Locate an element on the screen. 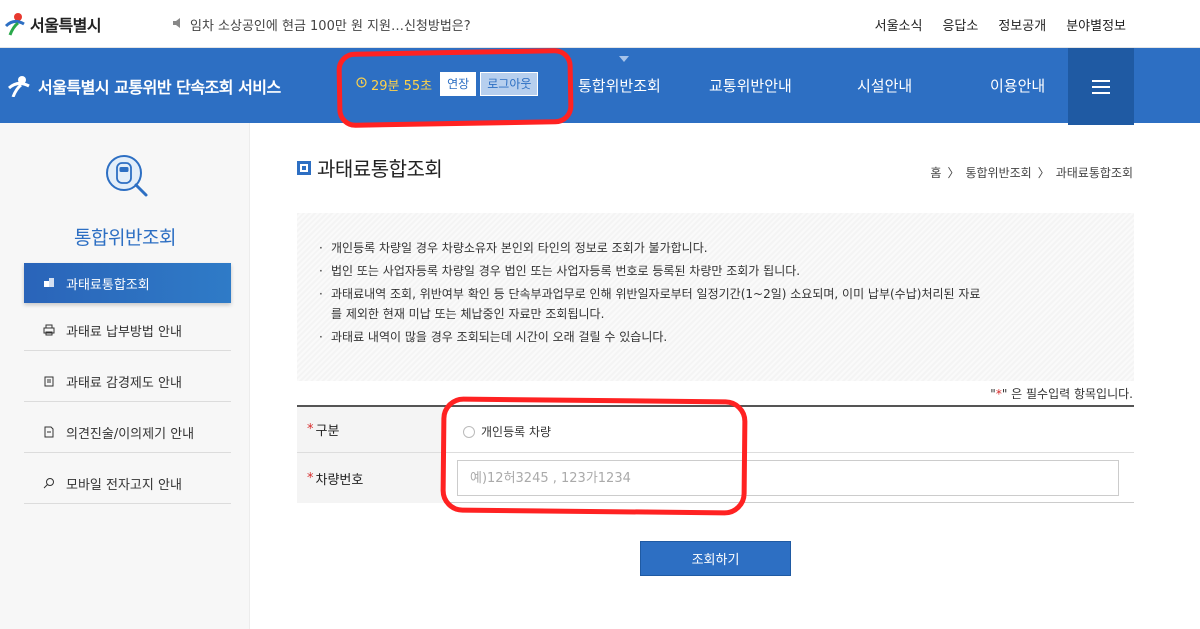  menu-facility-guide: 시설안내 is located at coordinates (884, 85).